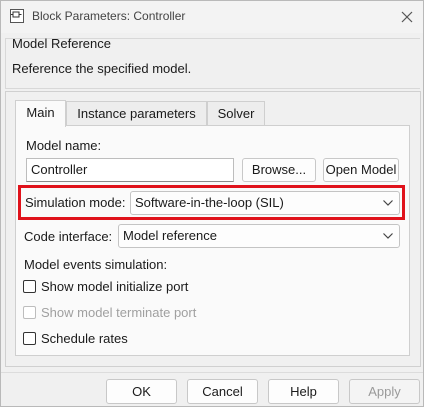  I want to click on cancel-button: Cancel, so click(222, 391).